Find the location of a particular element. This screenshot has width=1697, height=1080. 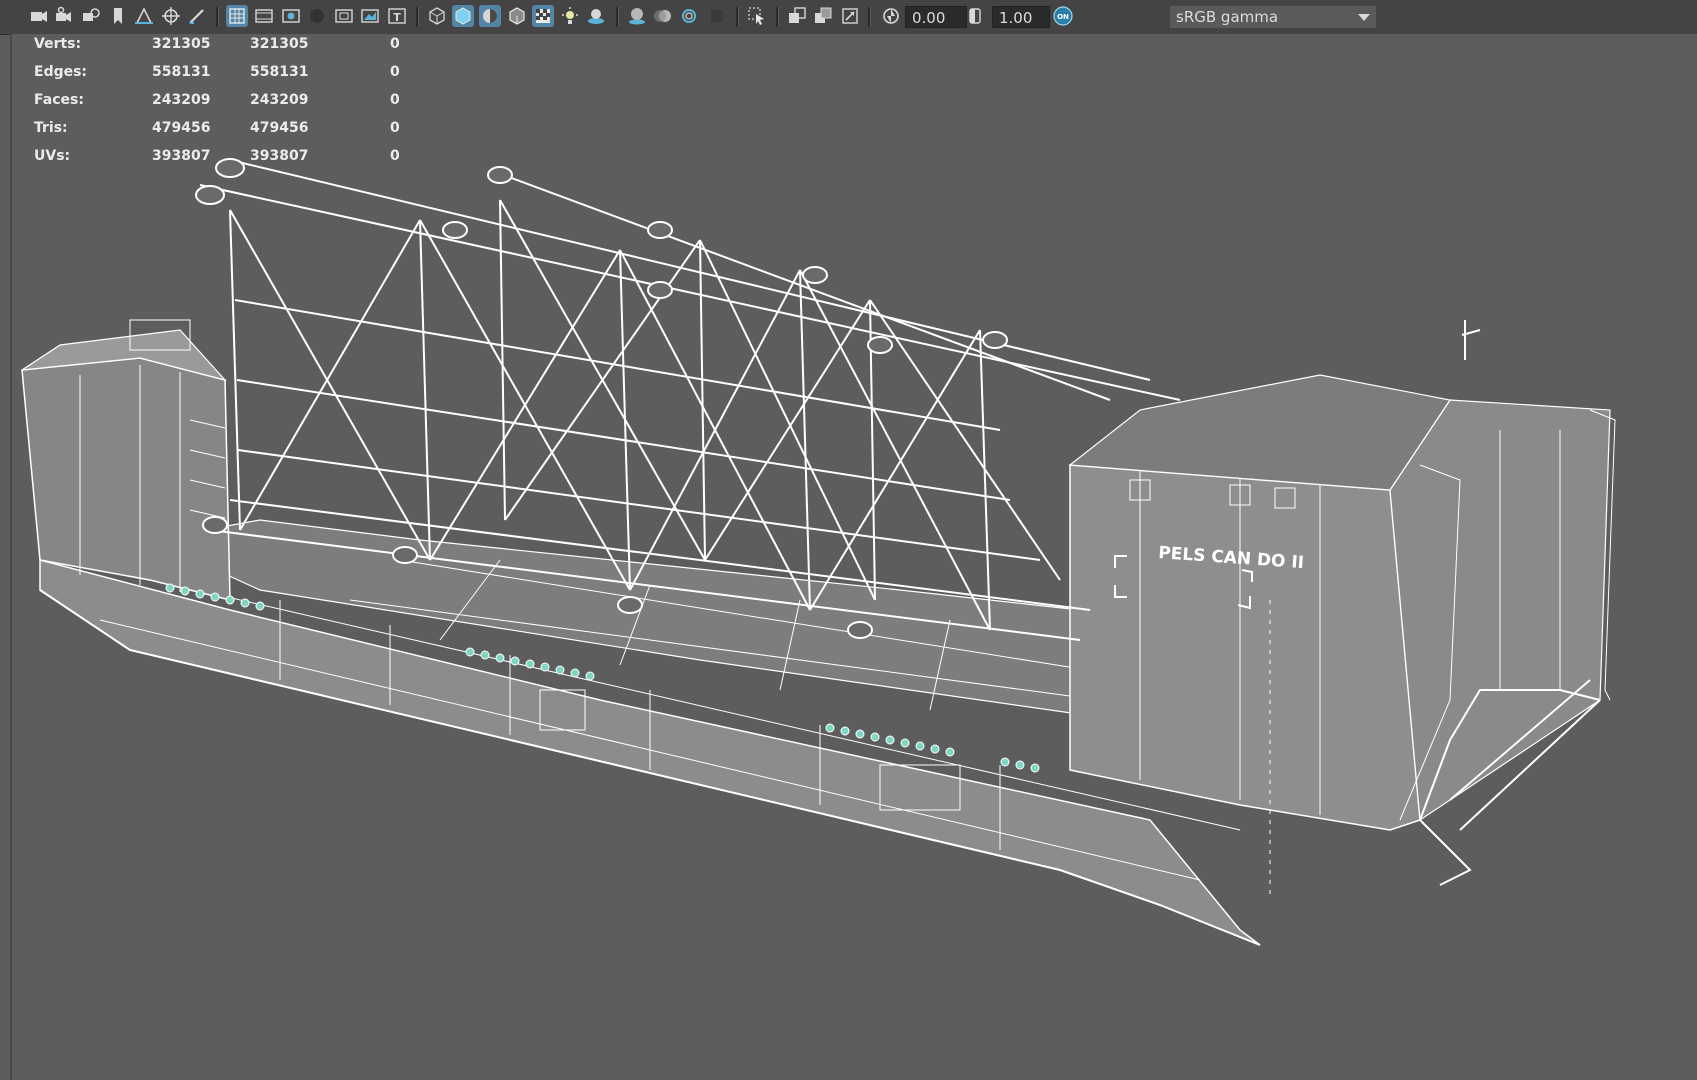

gate-mask-icon is located at coordinates (317, 16).